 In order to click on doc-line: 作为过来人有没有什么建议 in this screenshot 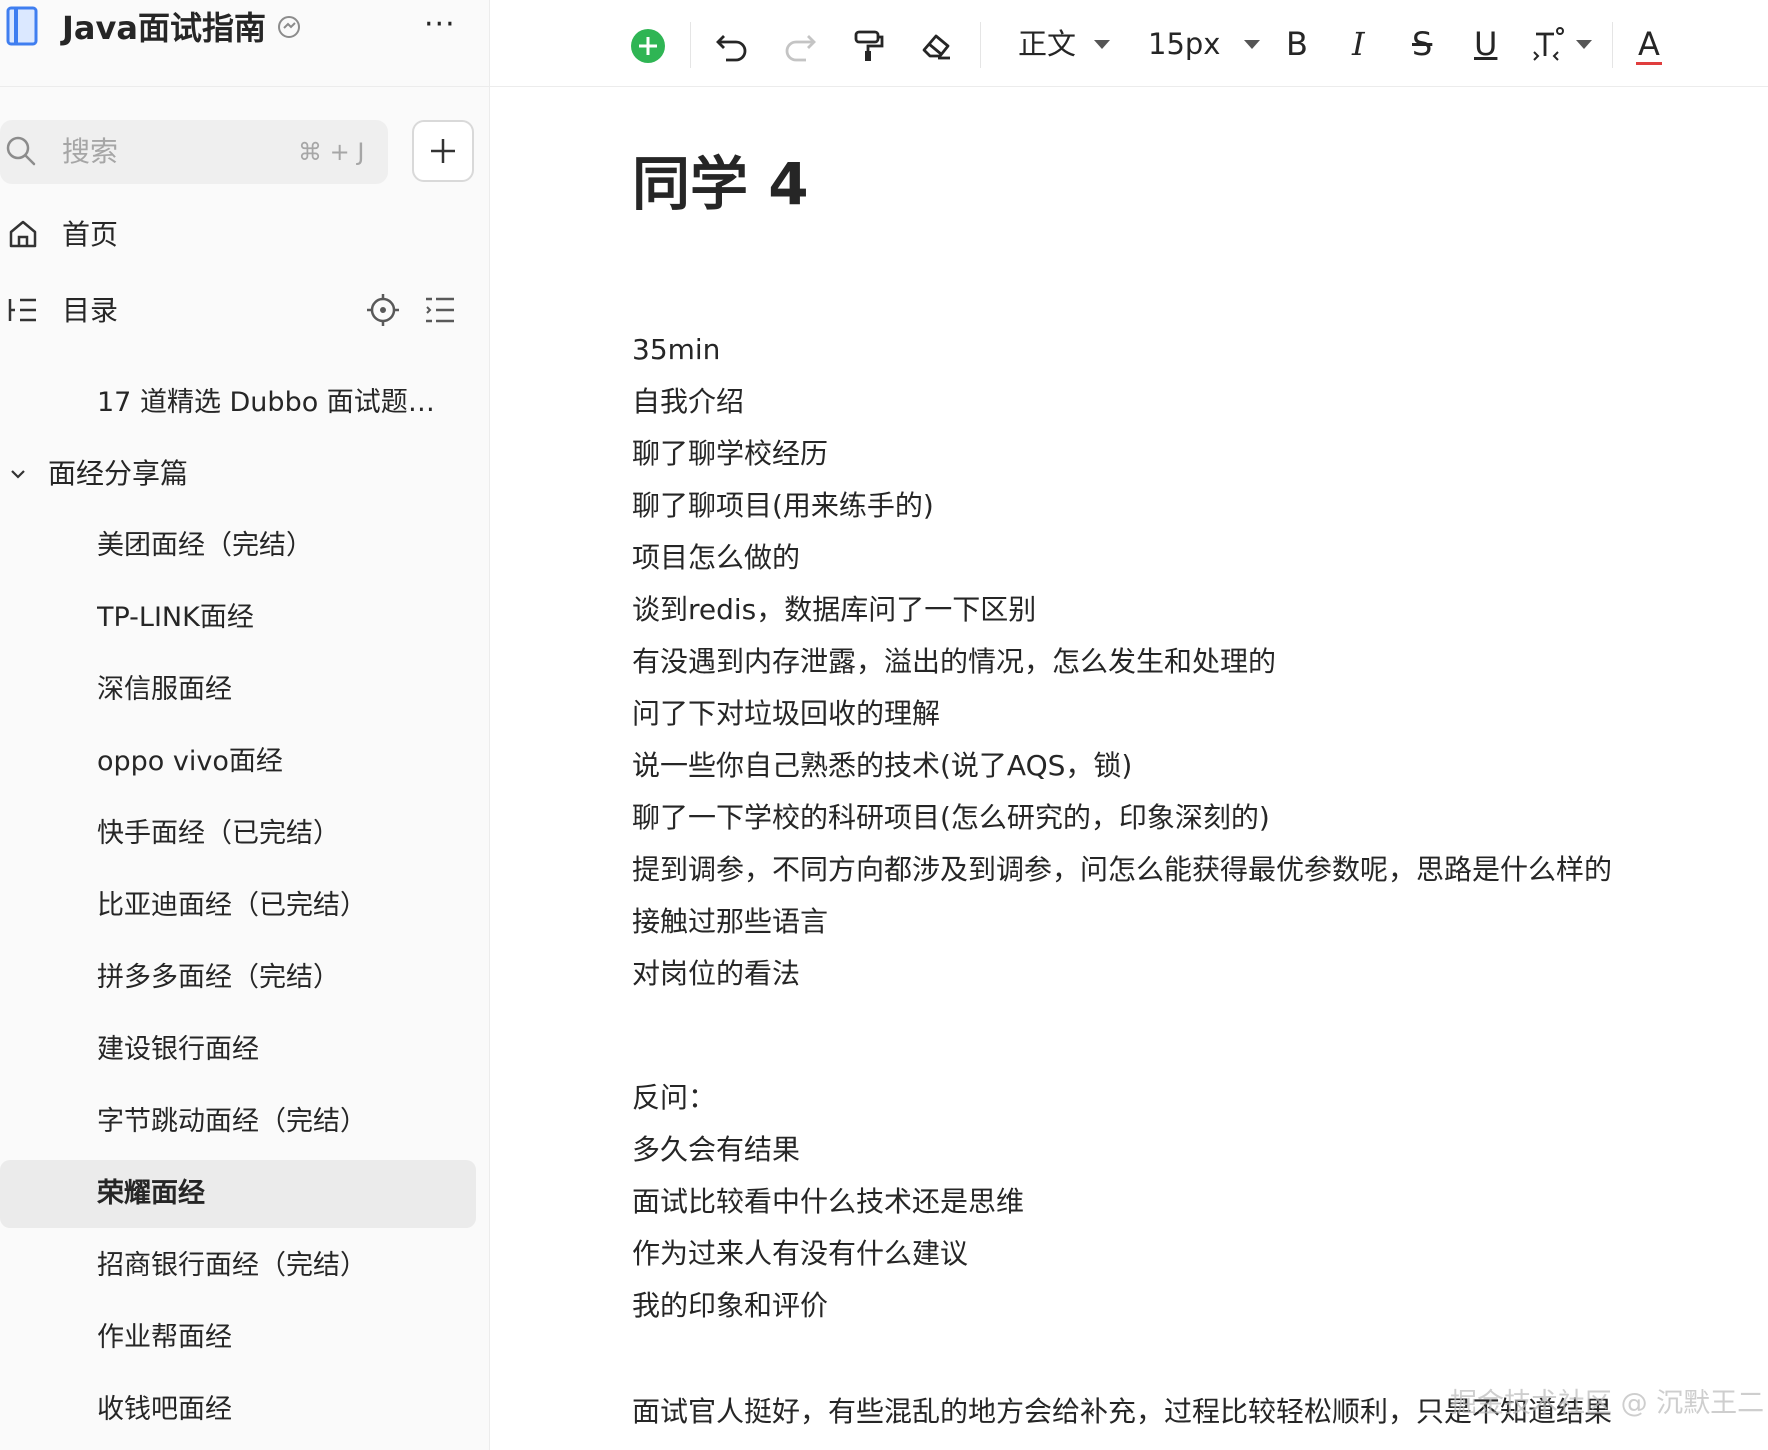, I will do `click(800, 1254)`.